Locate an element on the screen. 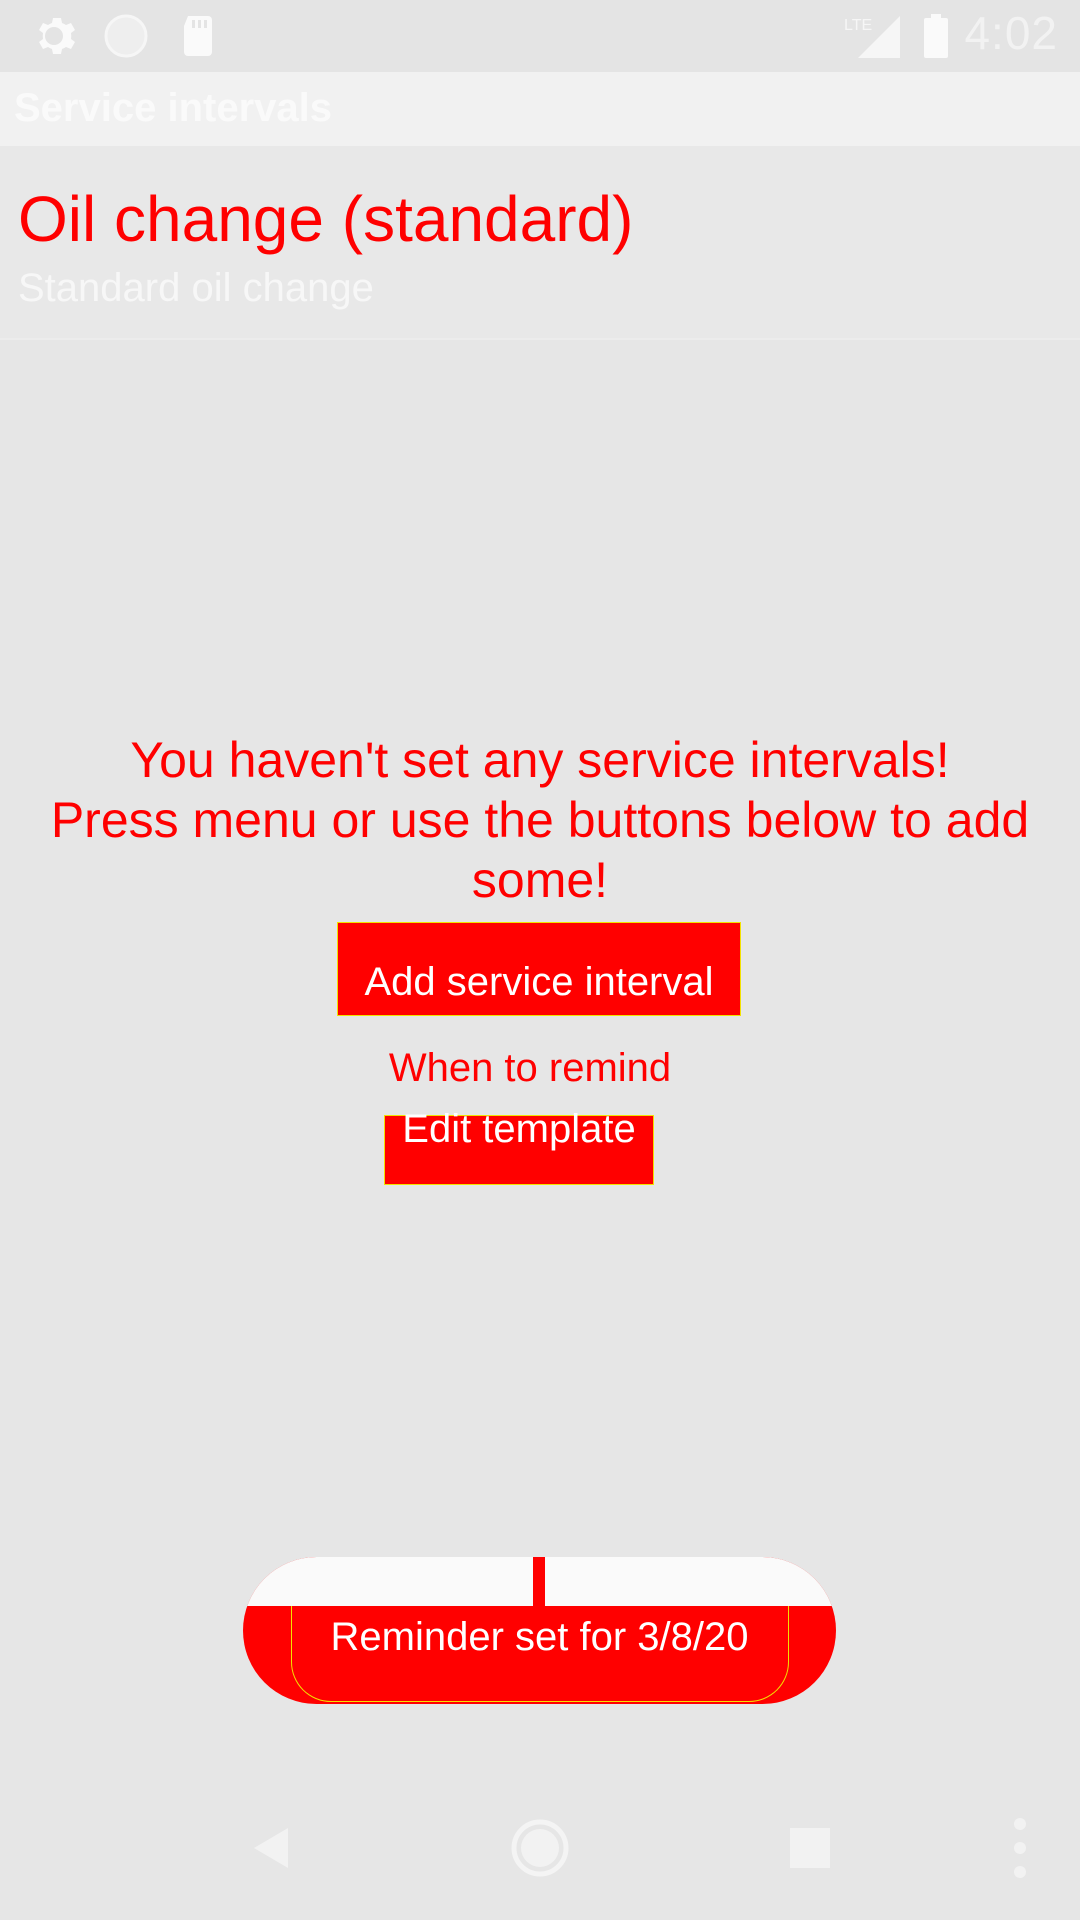 Image resolution: width=1080 pixels, height=1920 pixels. gear-icon is located at coordinates (57, 36).